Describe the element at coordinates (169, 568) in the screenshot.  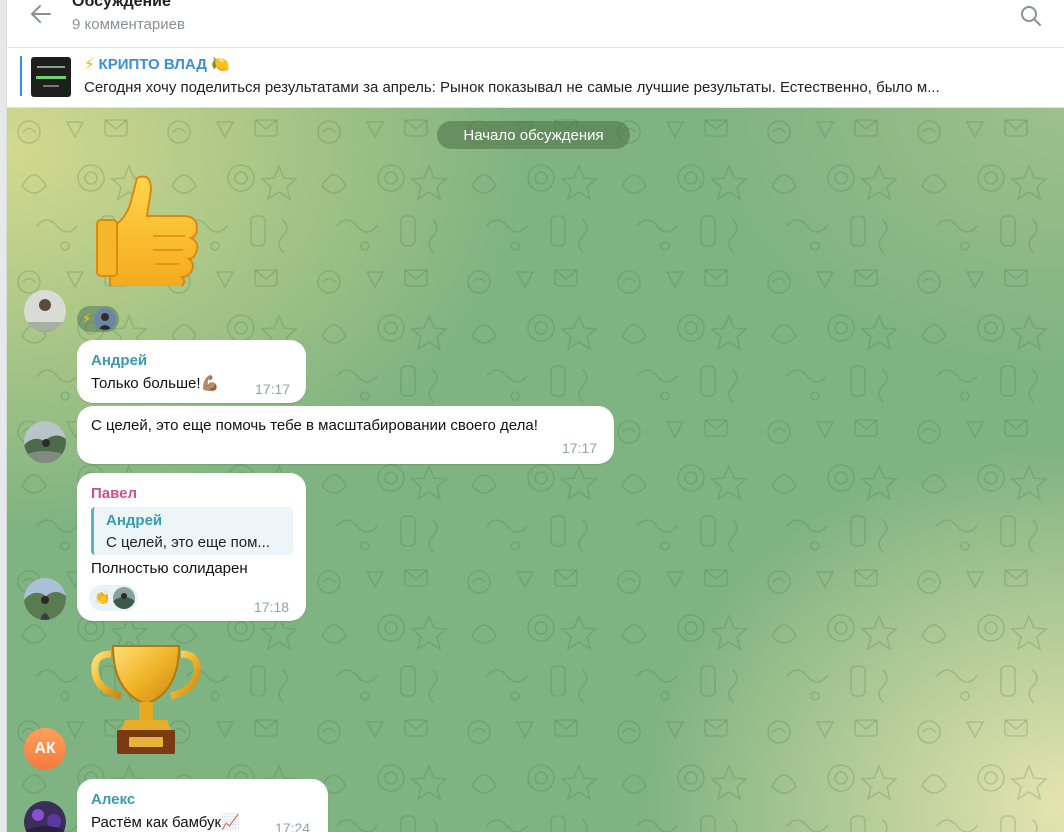
I see `message-text: Полностью солидарен` at that location.